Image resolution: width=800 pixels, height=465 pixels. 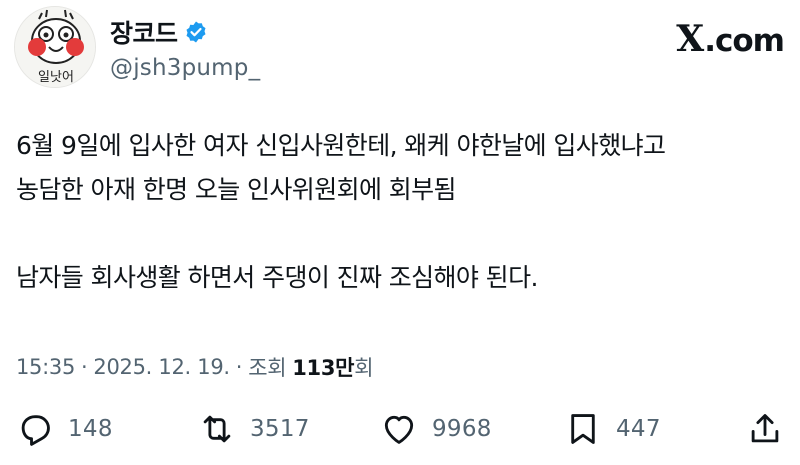 I want to click on action-bar: 148 3517 9968 447, so click(x=401, y=429).